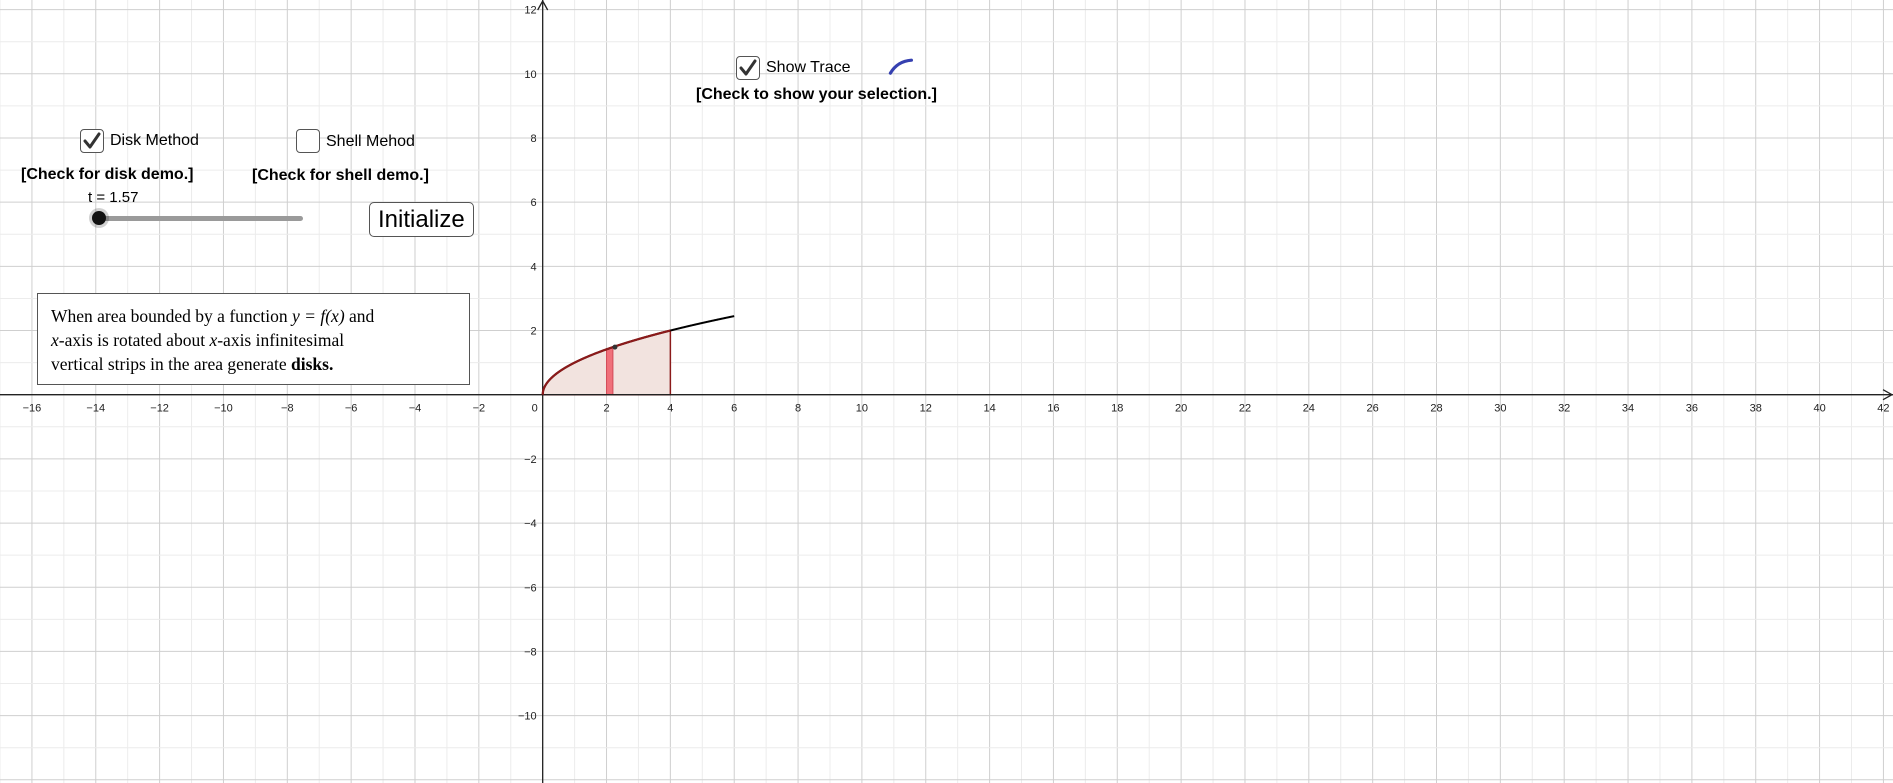 The image size is (1893, 783). I want to click on x-tick-label: 42, so click(1883, 409).